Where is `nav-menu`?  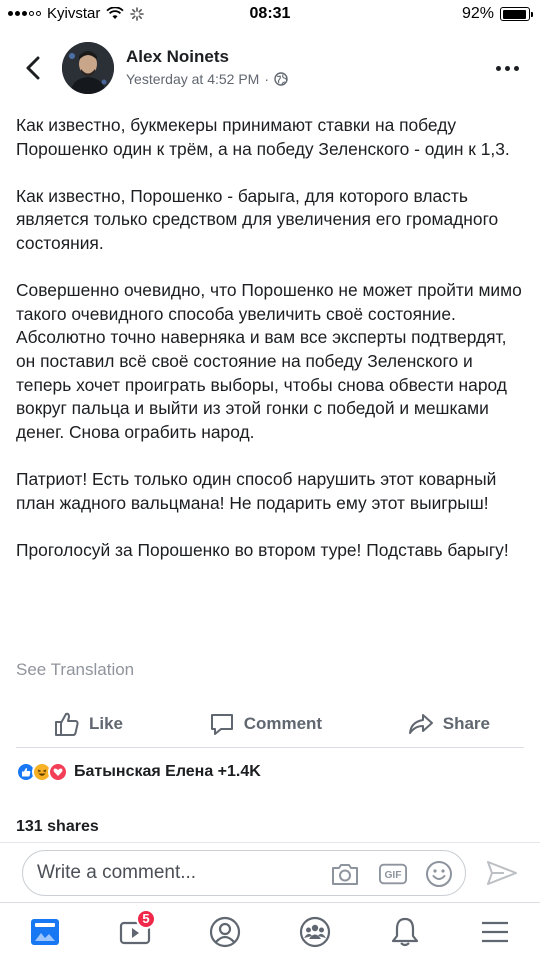 nav-menu is located at coordinates (495, 932).